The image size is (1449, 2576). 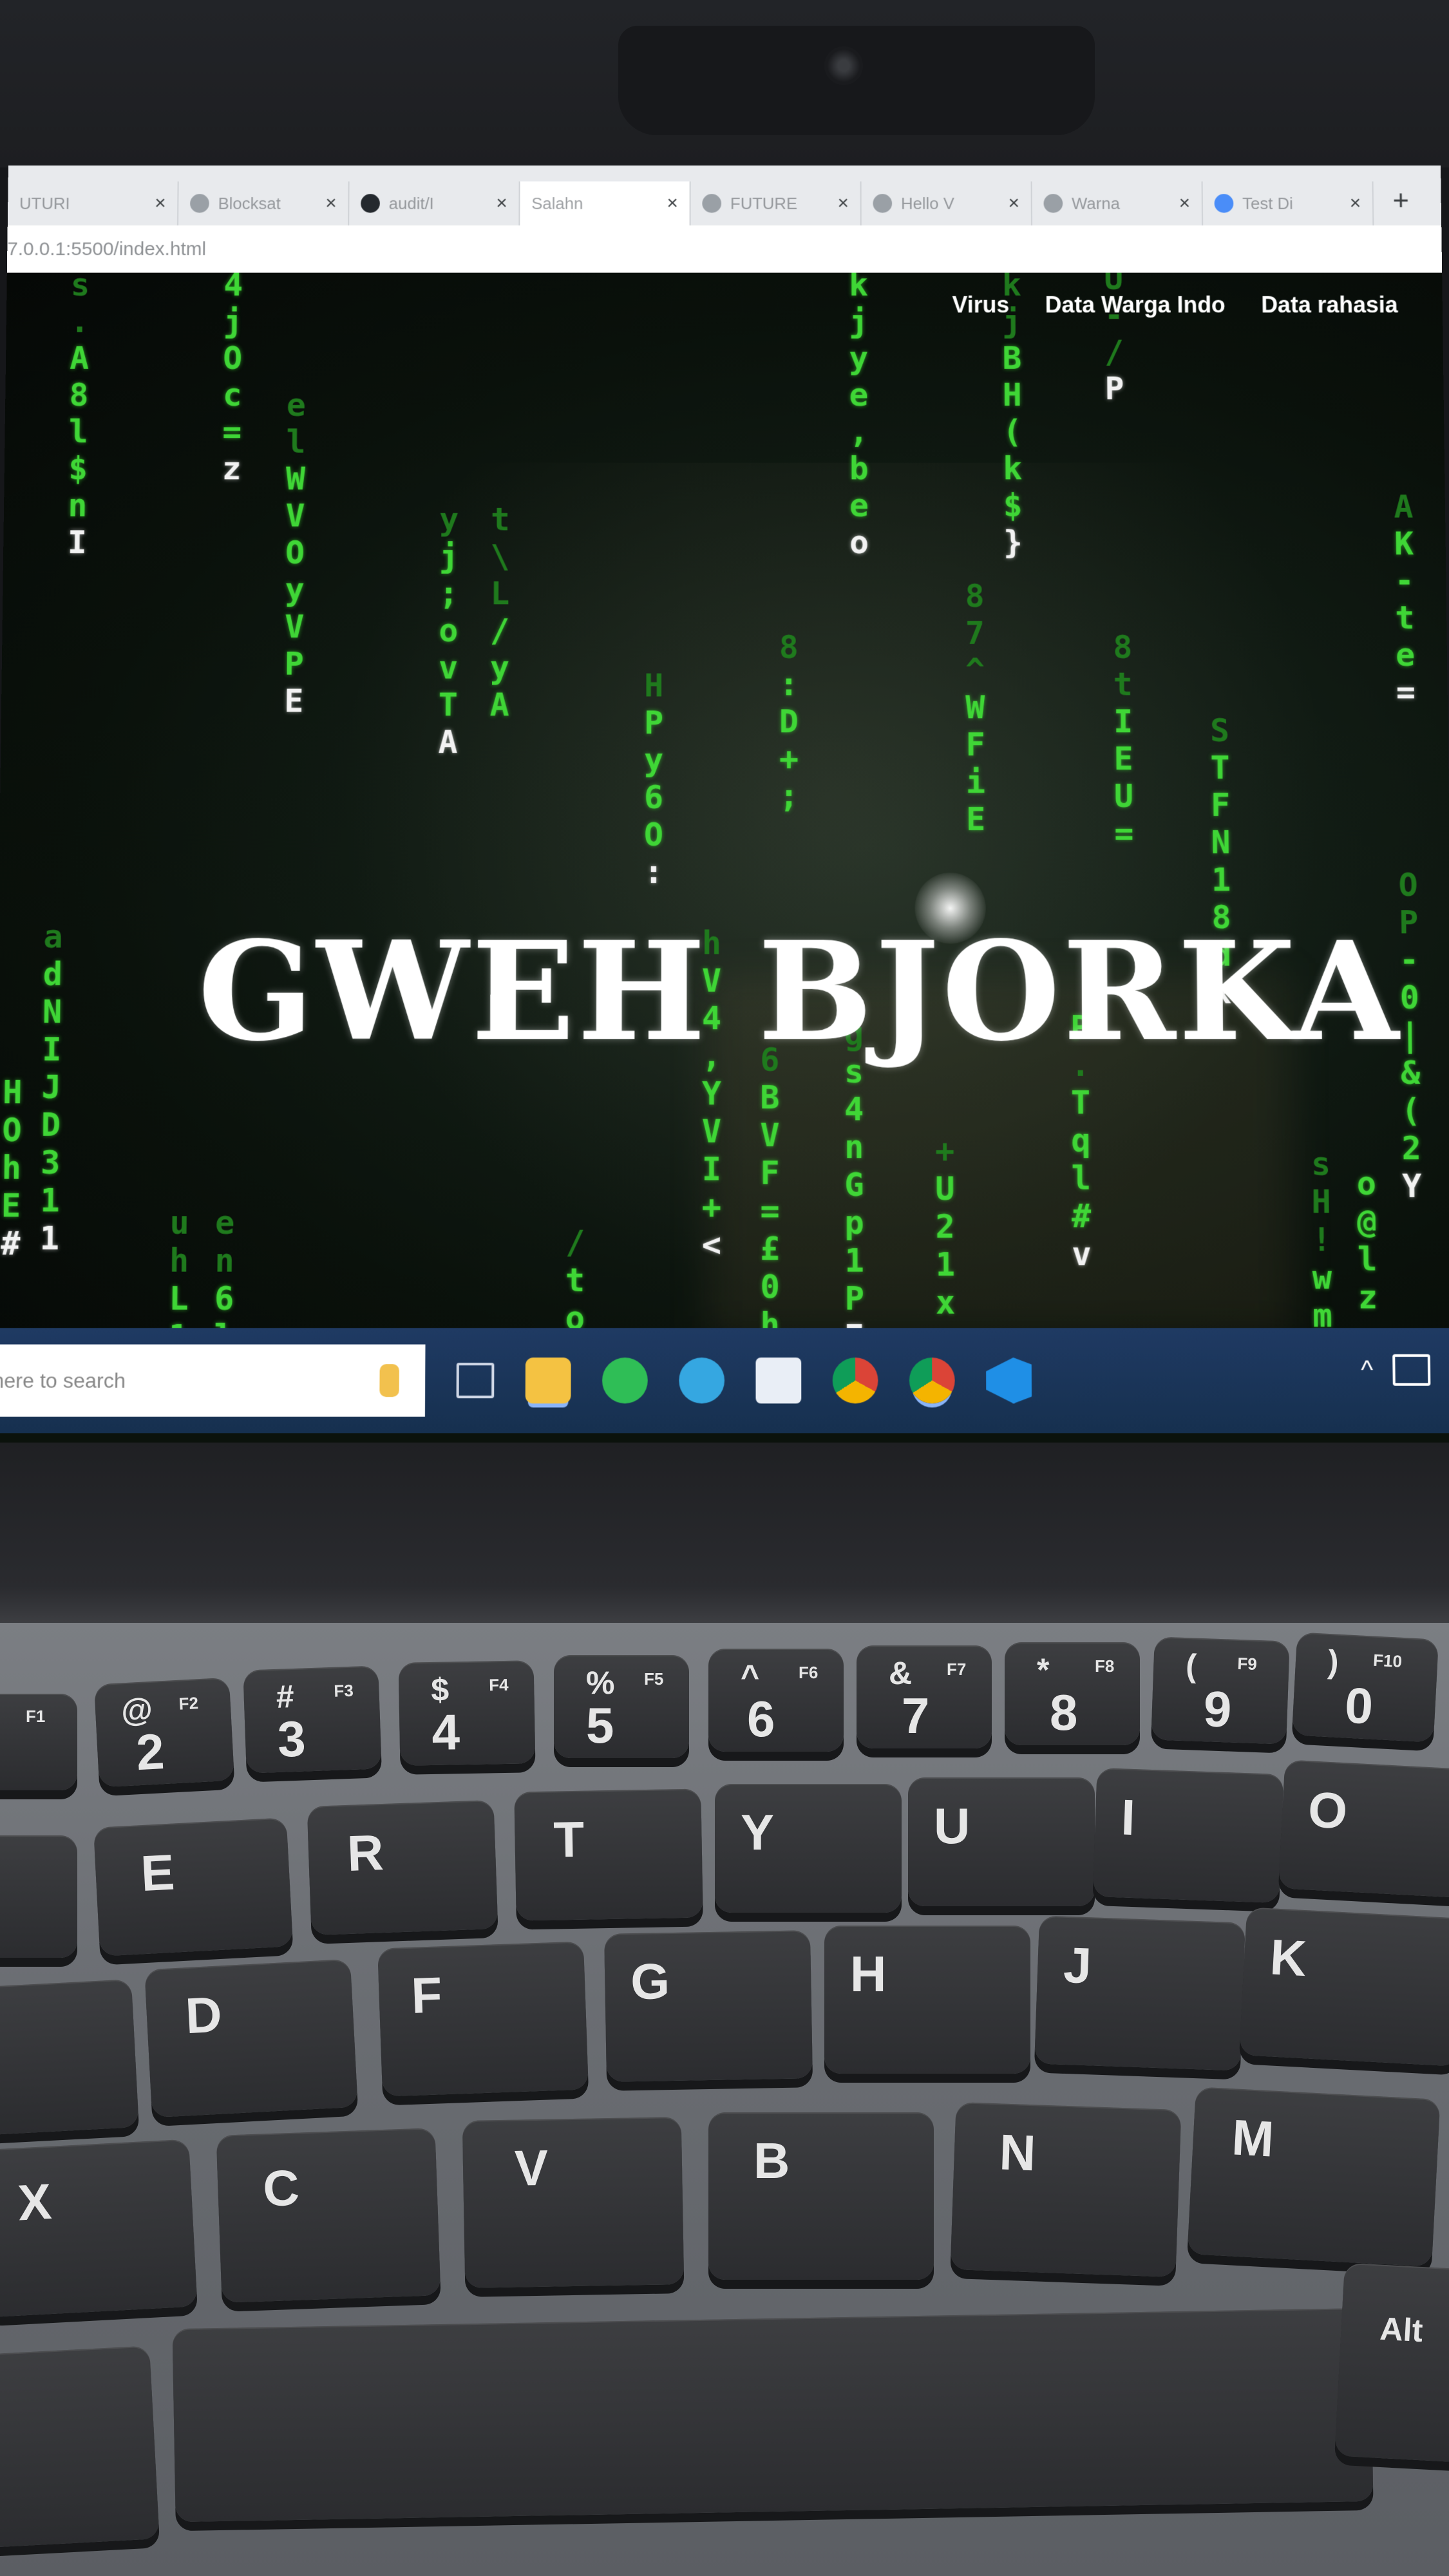 I want to click on key-w, so click(x=38, y=1896).